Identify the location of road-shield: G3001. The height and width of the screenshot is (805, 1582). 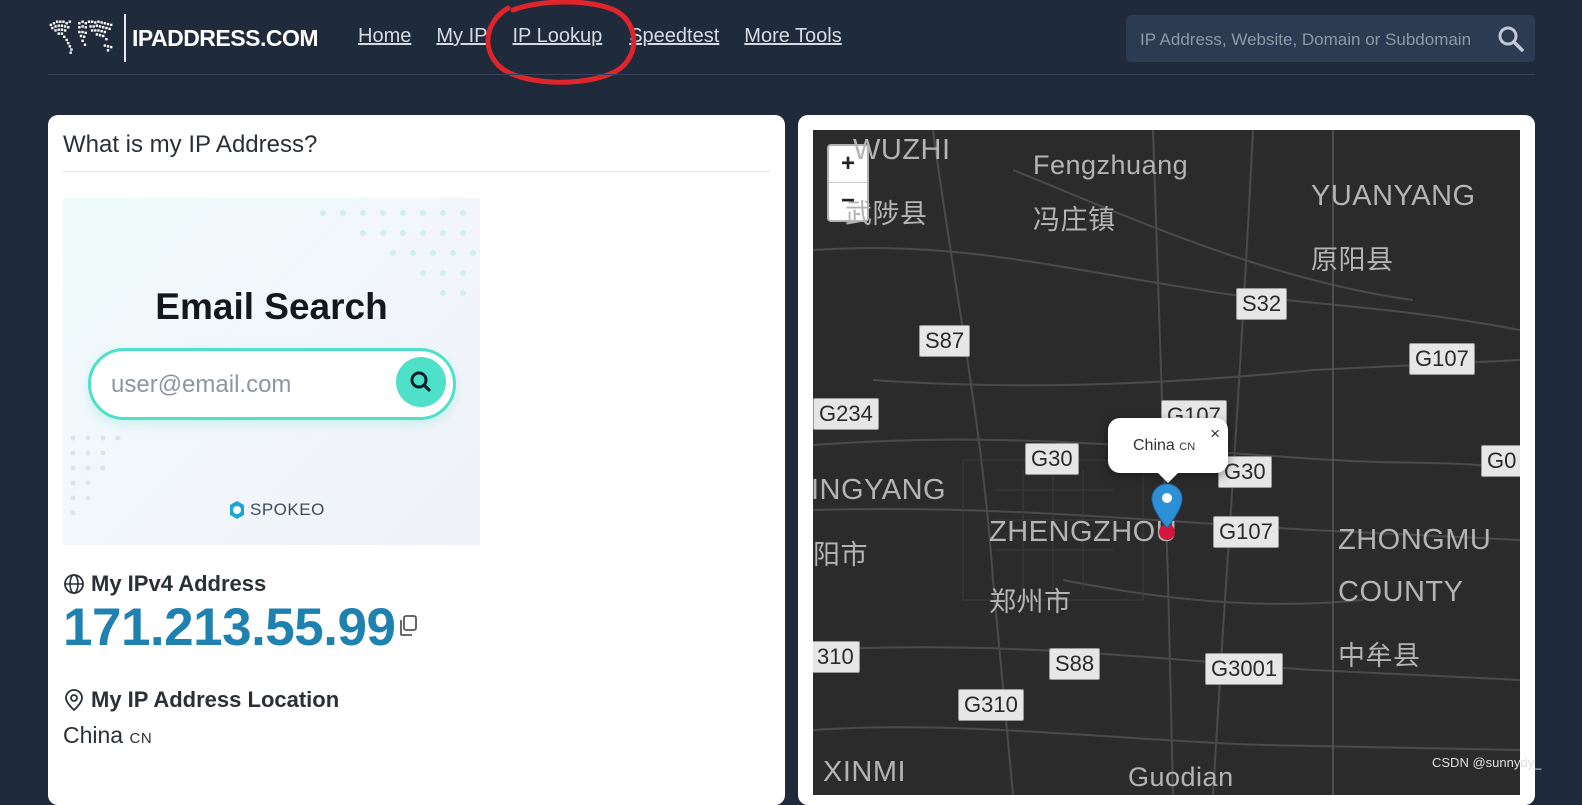
(1244, 669).